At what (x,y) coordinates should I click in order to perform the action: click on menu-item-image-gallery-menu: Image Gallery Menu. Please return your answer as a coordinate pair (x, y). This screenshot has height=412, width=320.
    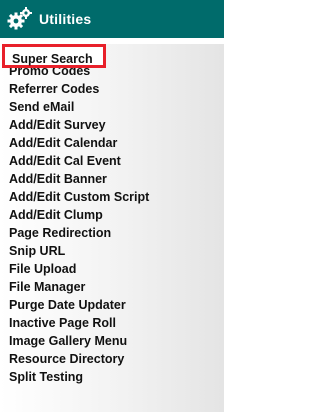
    Looking at the image, I should click on (112, 341).